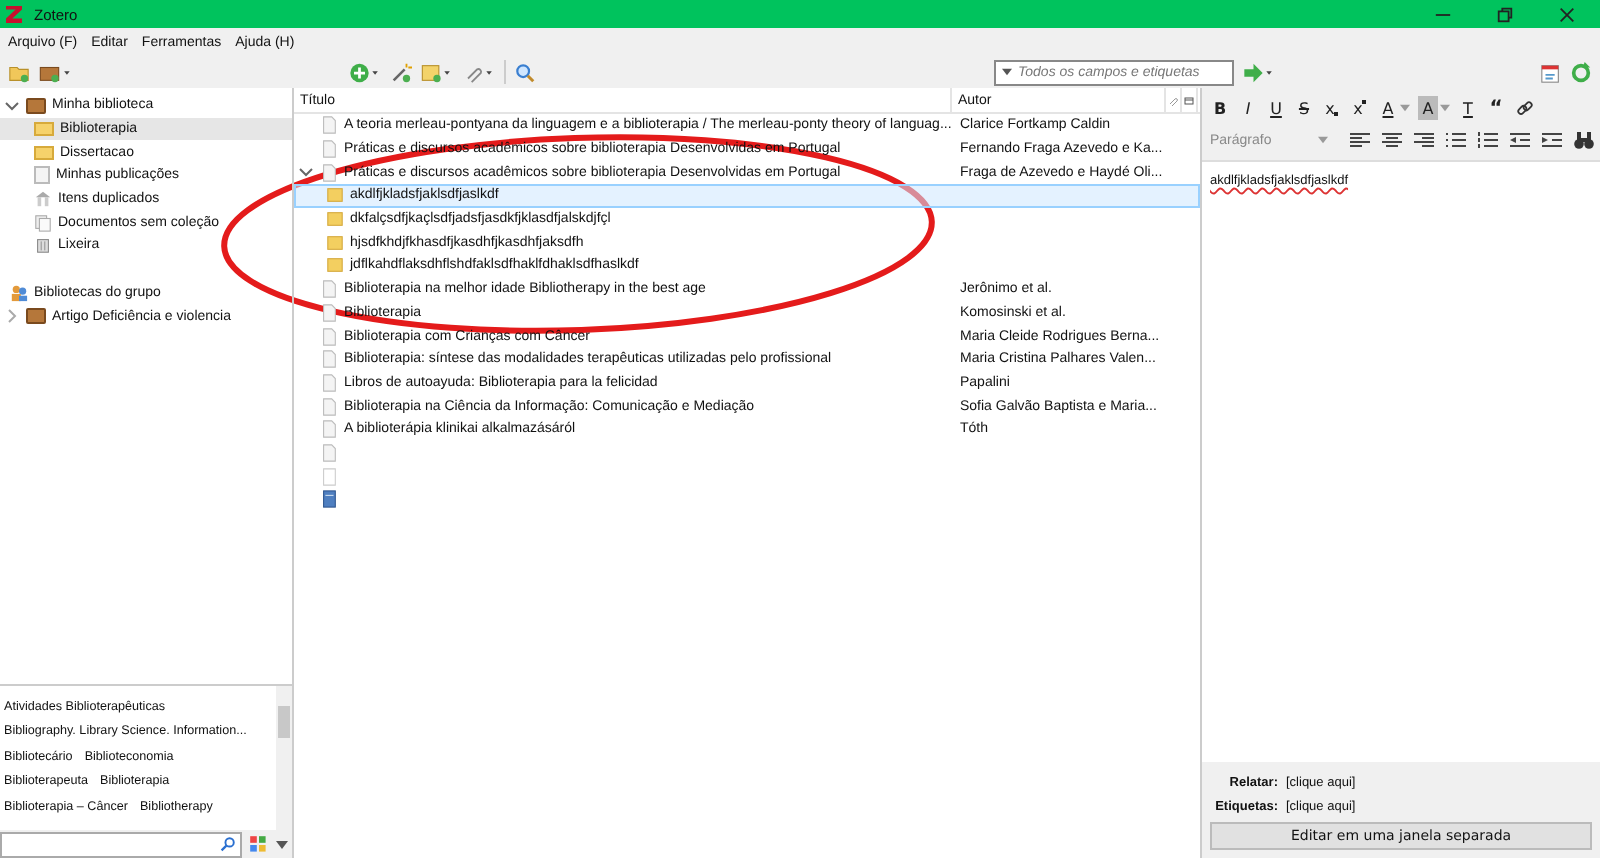  What do you see at coordinates (1468, 108) in the screenshot?
I see `format-button: T` at bounding box center [1468, 108].